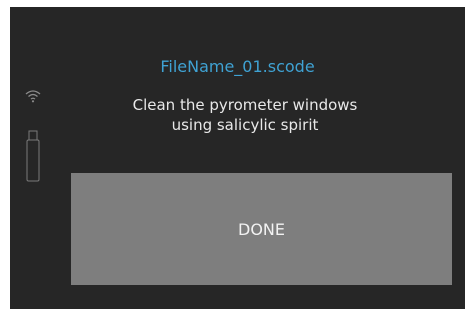  What do you see at coordinates (237, 66) in the screenshot?
I see `file-name: FileName_01.scode` at bounding box center [237, 66].